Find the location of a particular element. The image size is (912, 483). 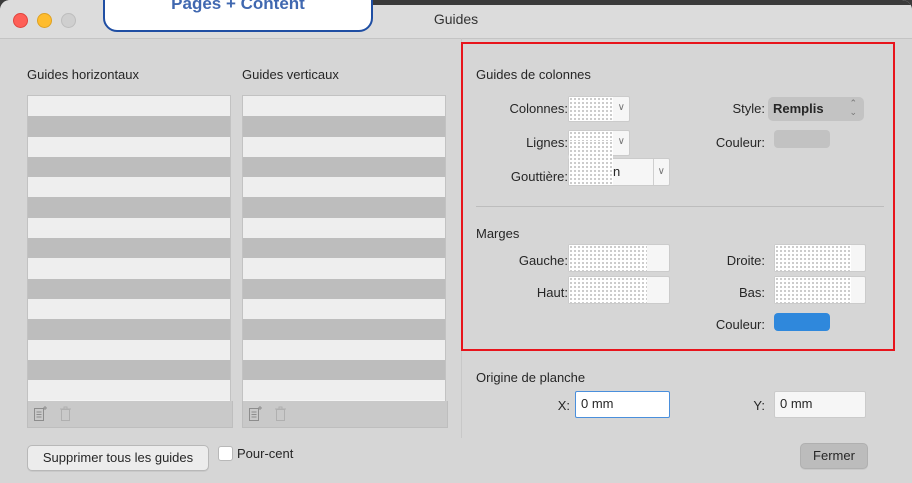

percent-checkbox-label: Pour-cent is located at coordinates (265, 453).